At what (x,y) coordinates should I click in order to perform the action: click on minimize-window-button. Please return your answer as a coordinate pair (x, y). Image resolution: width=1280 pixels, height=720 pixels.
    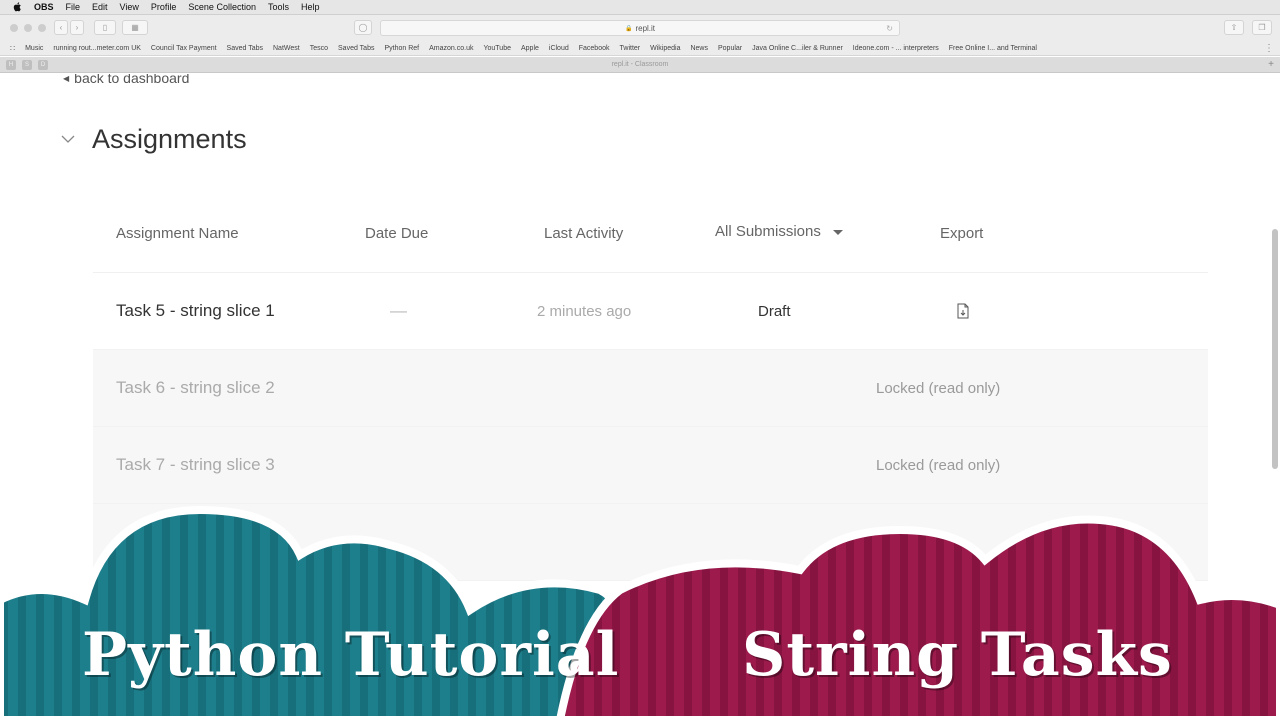
    Looking at the image, I should click on (28, 28).